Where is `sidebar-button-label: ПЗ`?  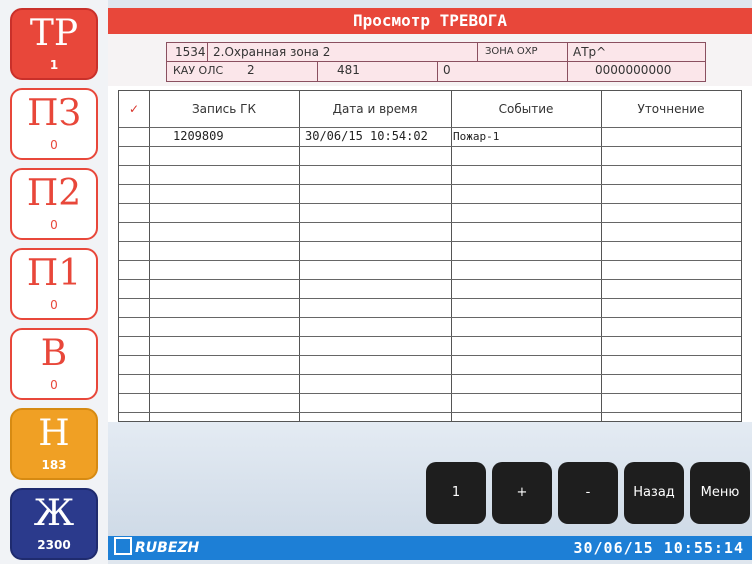 sidebar-button-label: ПЗ is located at coordinates (54, 113).